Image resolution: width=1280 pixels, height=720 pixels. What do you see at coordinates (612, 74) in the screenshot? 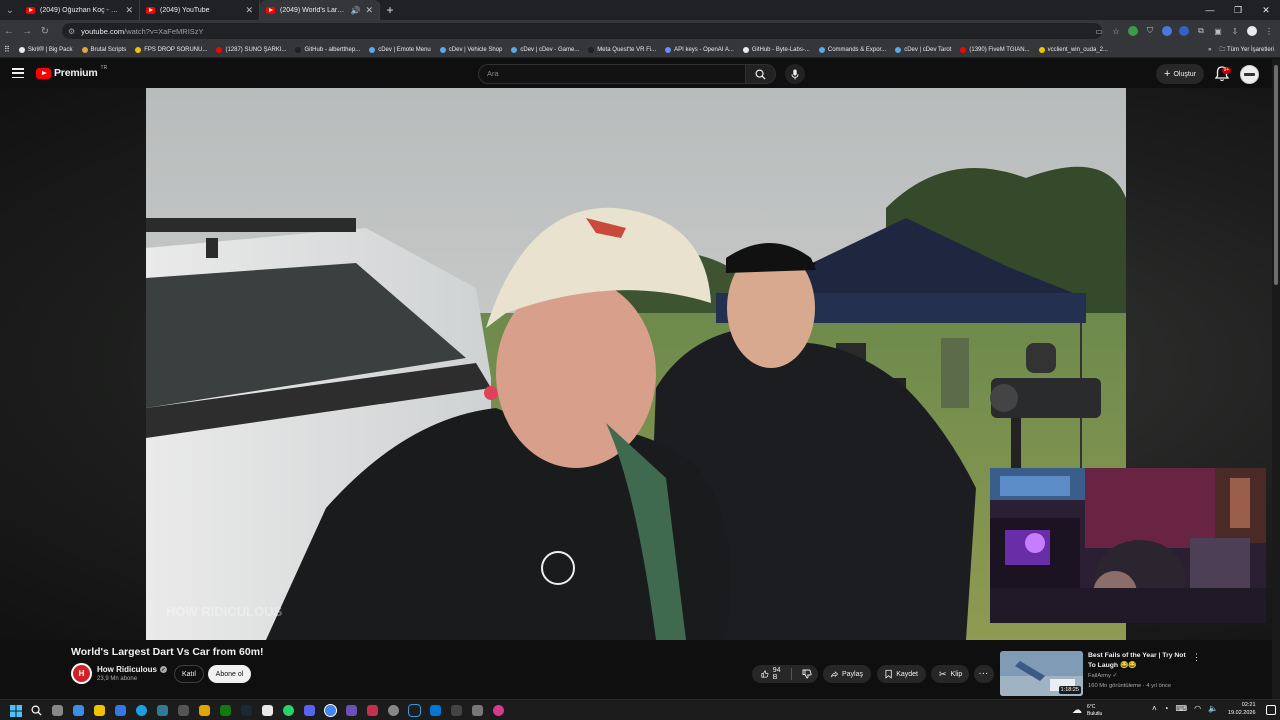
I see `search-input: Ara` at bounding box center [612, 74].